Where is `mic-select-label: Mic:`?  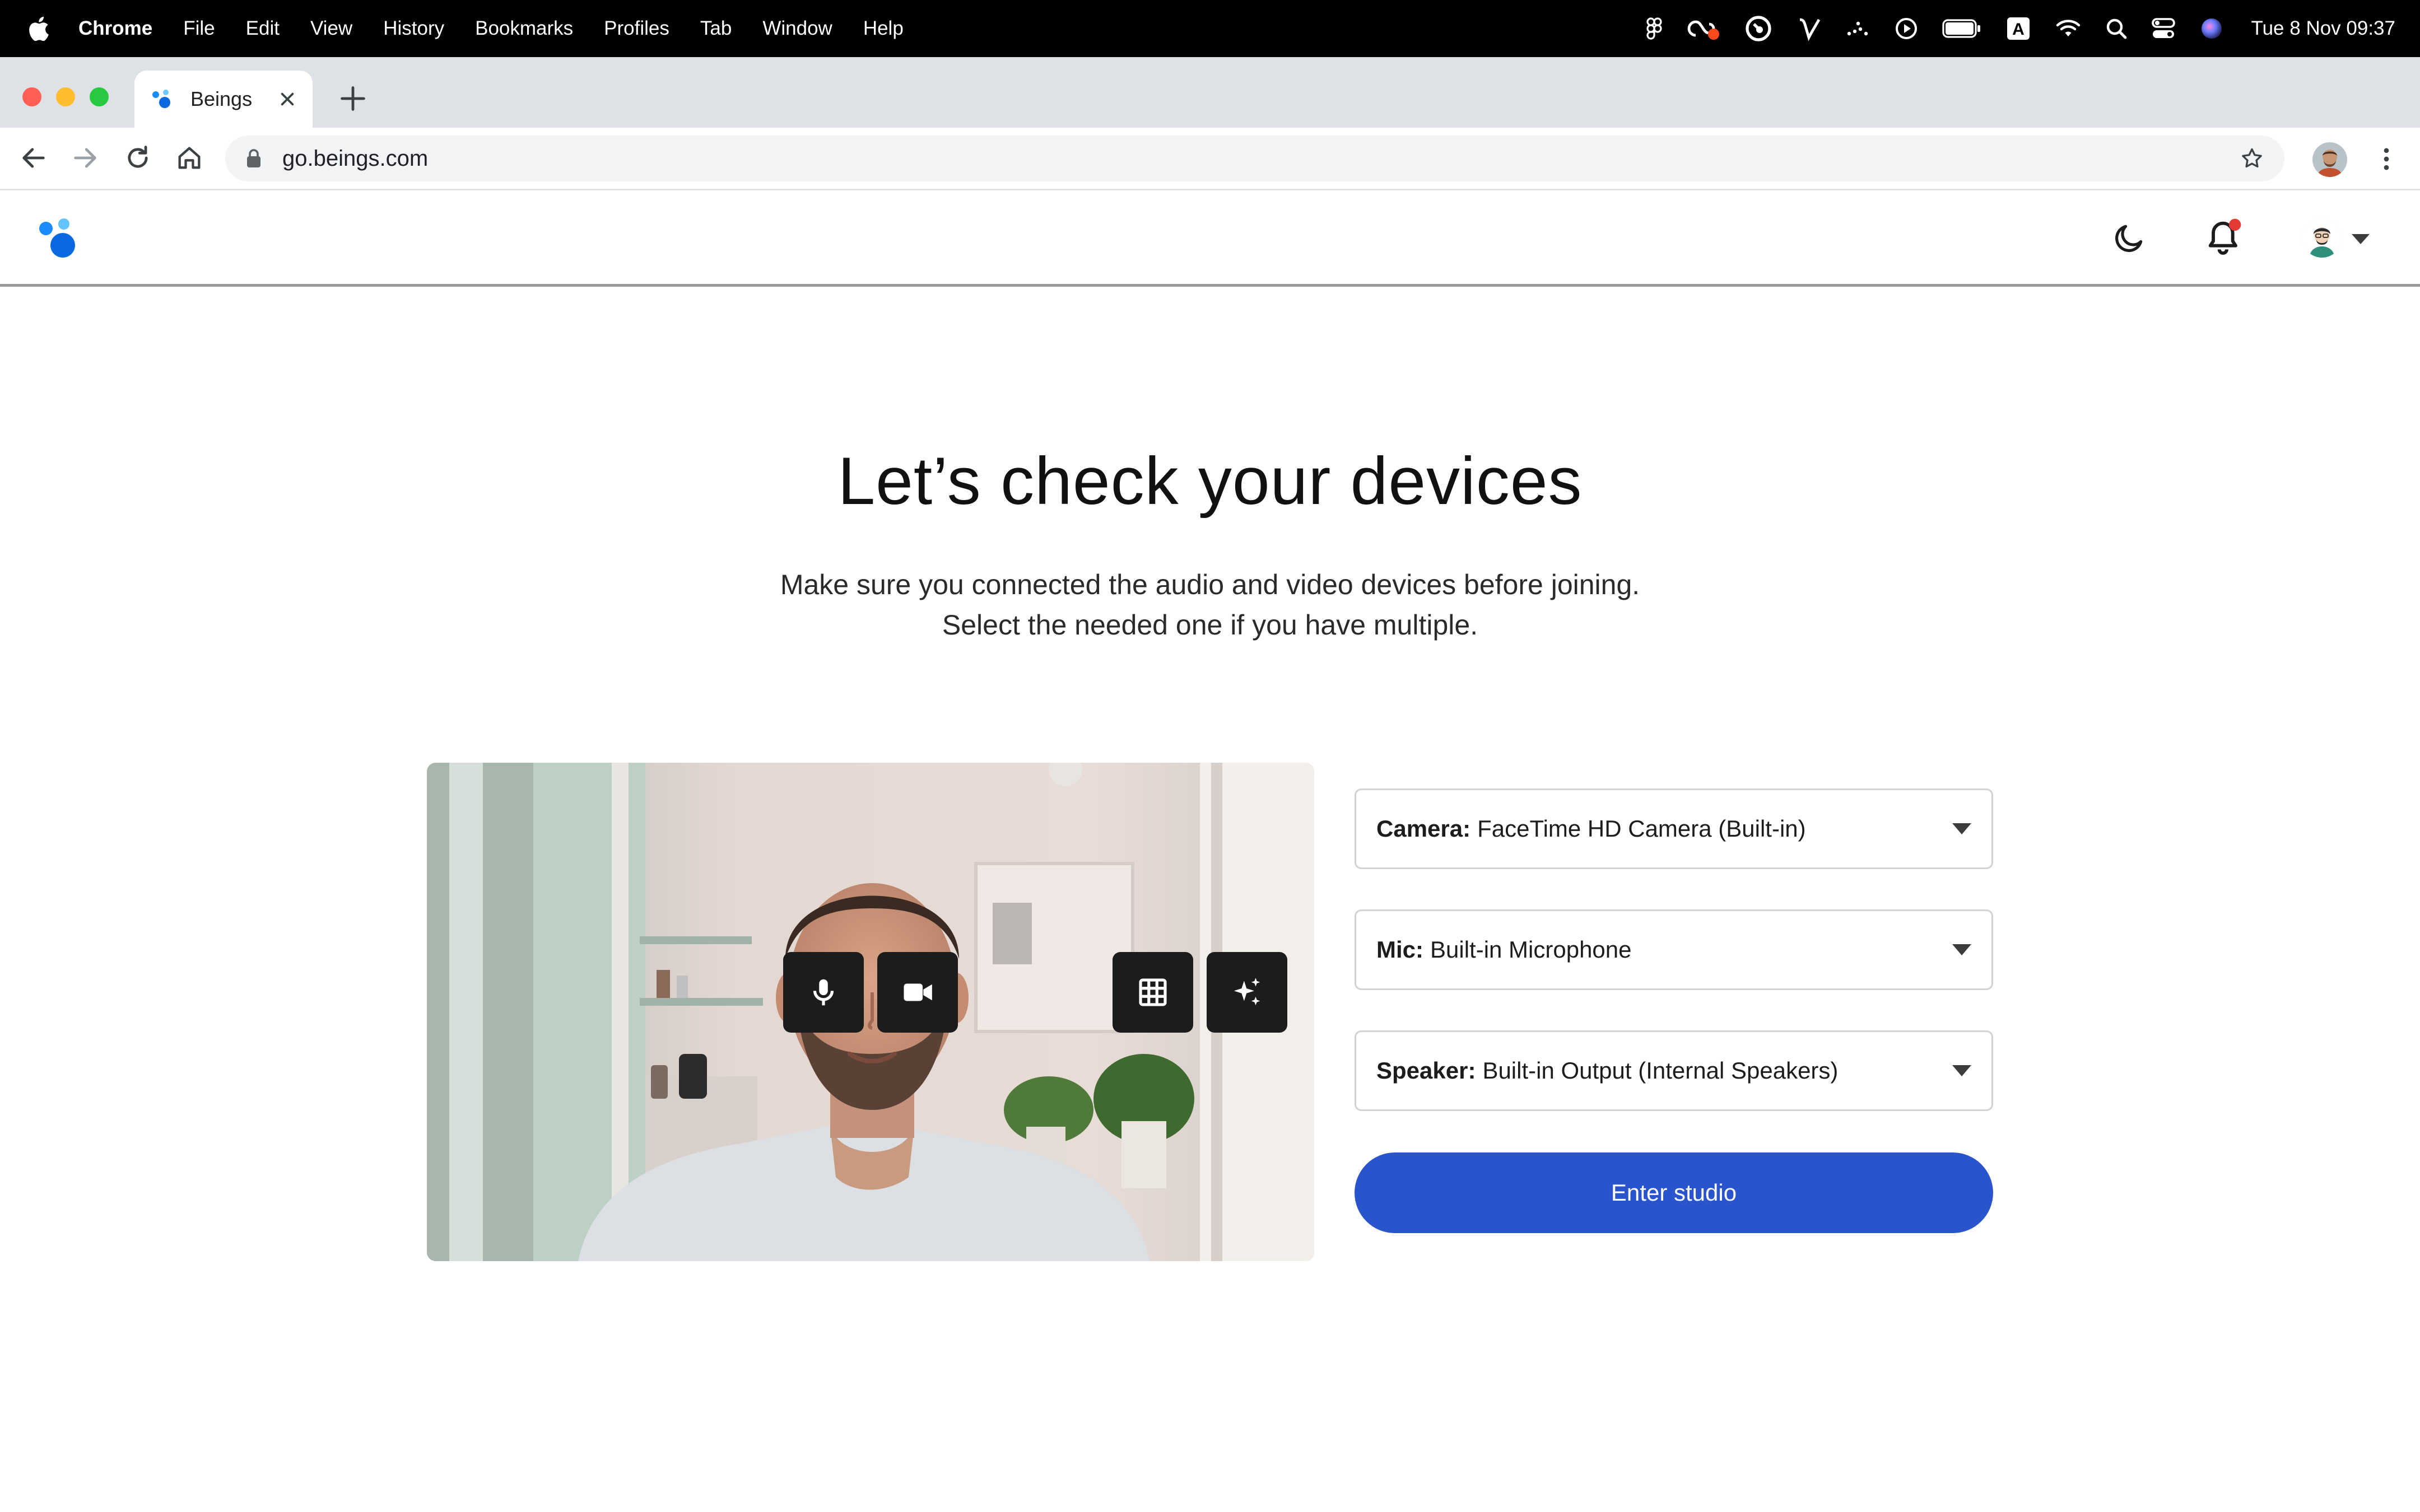
mic-select-label: Mic: is located at coordinates (1399, 950).